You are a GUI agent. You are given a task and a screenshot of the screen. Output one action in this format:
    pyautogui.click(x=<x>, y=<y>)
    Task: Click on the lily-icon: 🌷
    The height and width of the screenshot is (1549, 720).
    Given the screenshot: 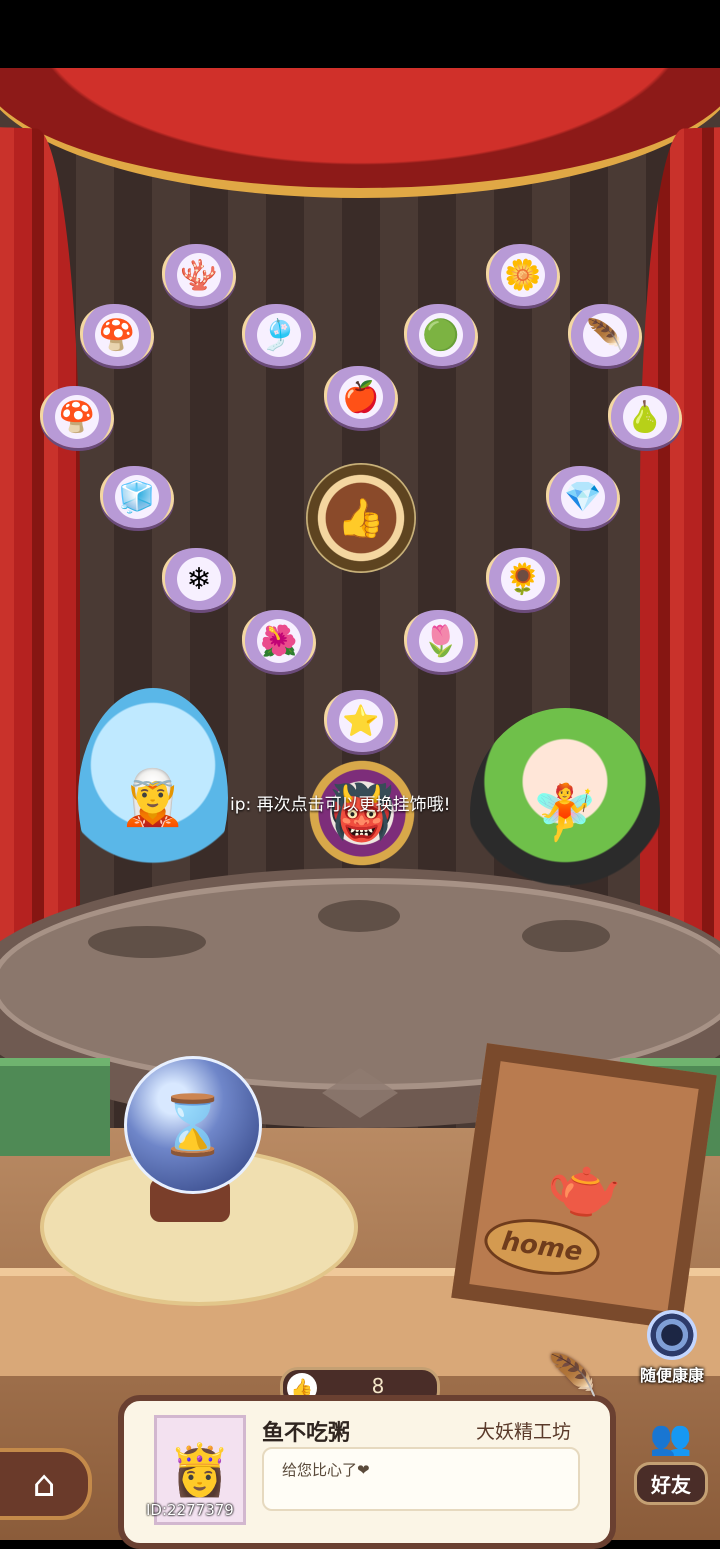 What is the action you would take?
    pyautogui.click(x=441, y=641)
    